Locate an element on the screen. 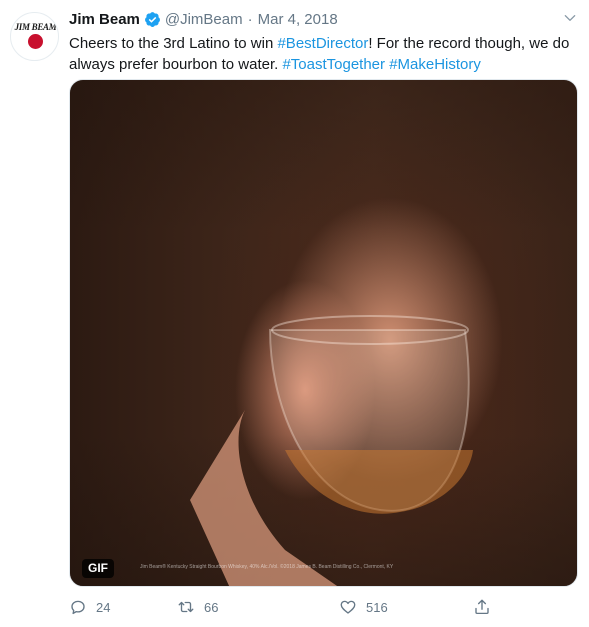 The height and width of the screenshot is (627, 589). retweet-icon is located at coordinates (186, 607).